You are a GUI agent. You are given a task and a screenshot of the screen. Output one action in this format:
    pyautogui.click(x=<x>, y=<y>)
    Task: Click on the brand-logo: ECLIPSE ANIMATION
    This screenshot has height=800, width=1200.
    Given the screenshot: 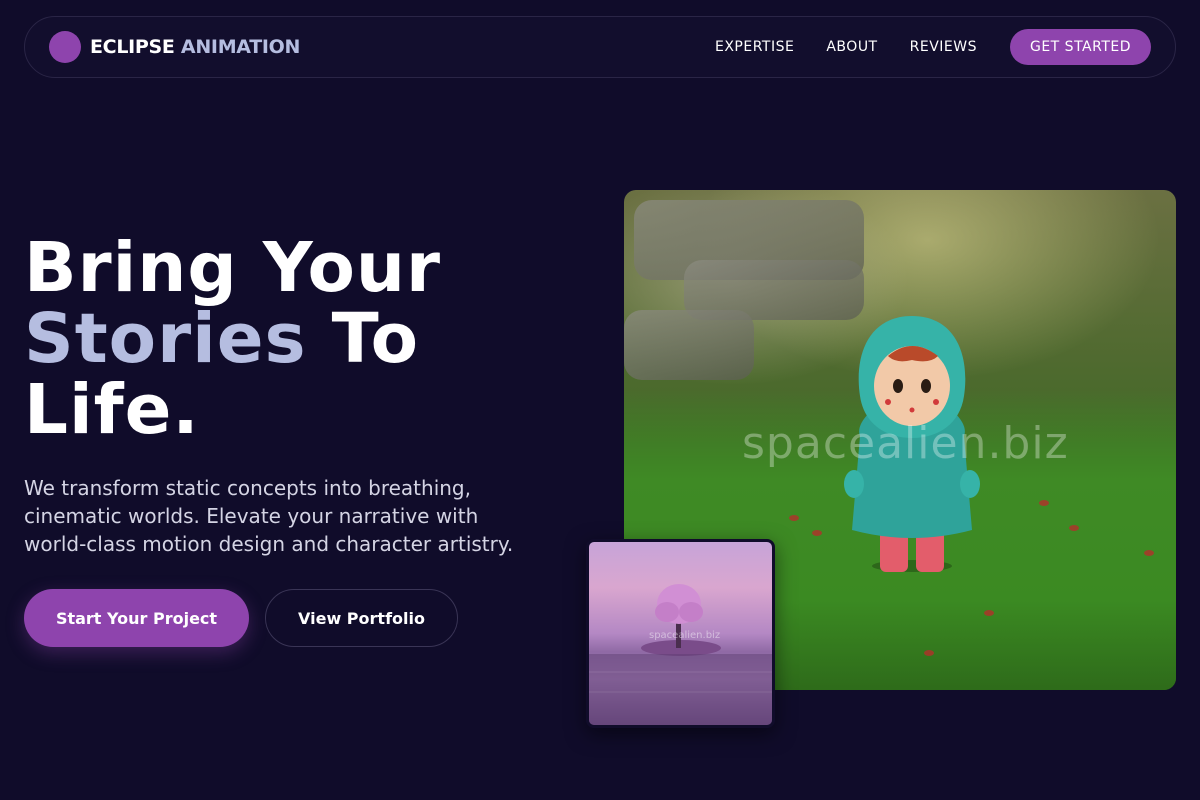 What is the action you would take?
    pyautogui.click(x=174, y=47)
    